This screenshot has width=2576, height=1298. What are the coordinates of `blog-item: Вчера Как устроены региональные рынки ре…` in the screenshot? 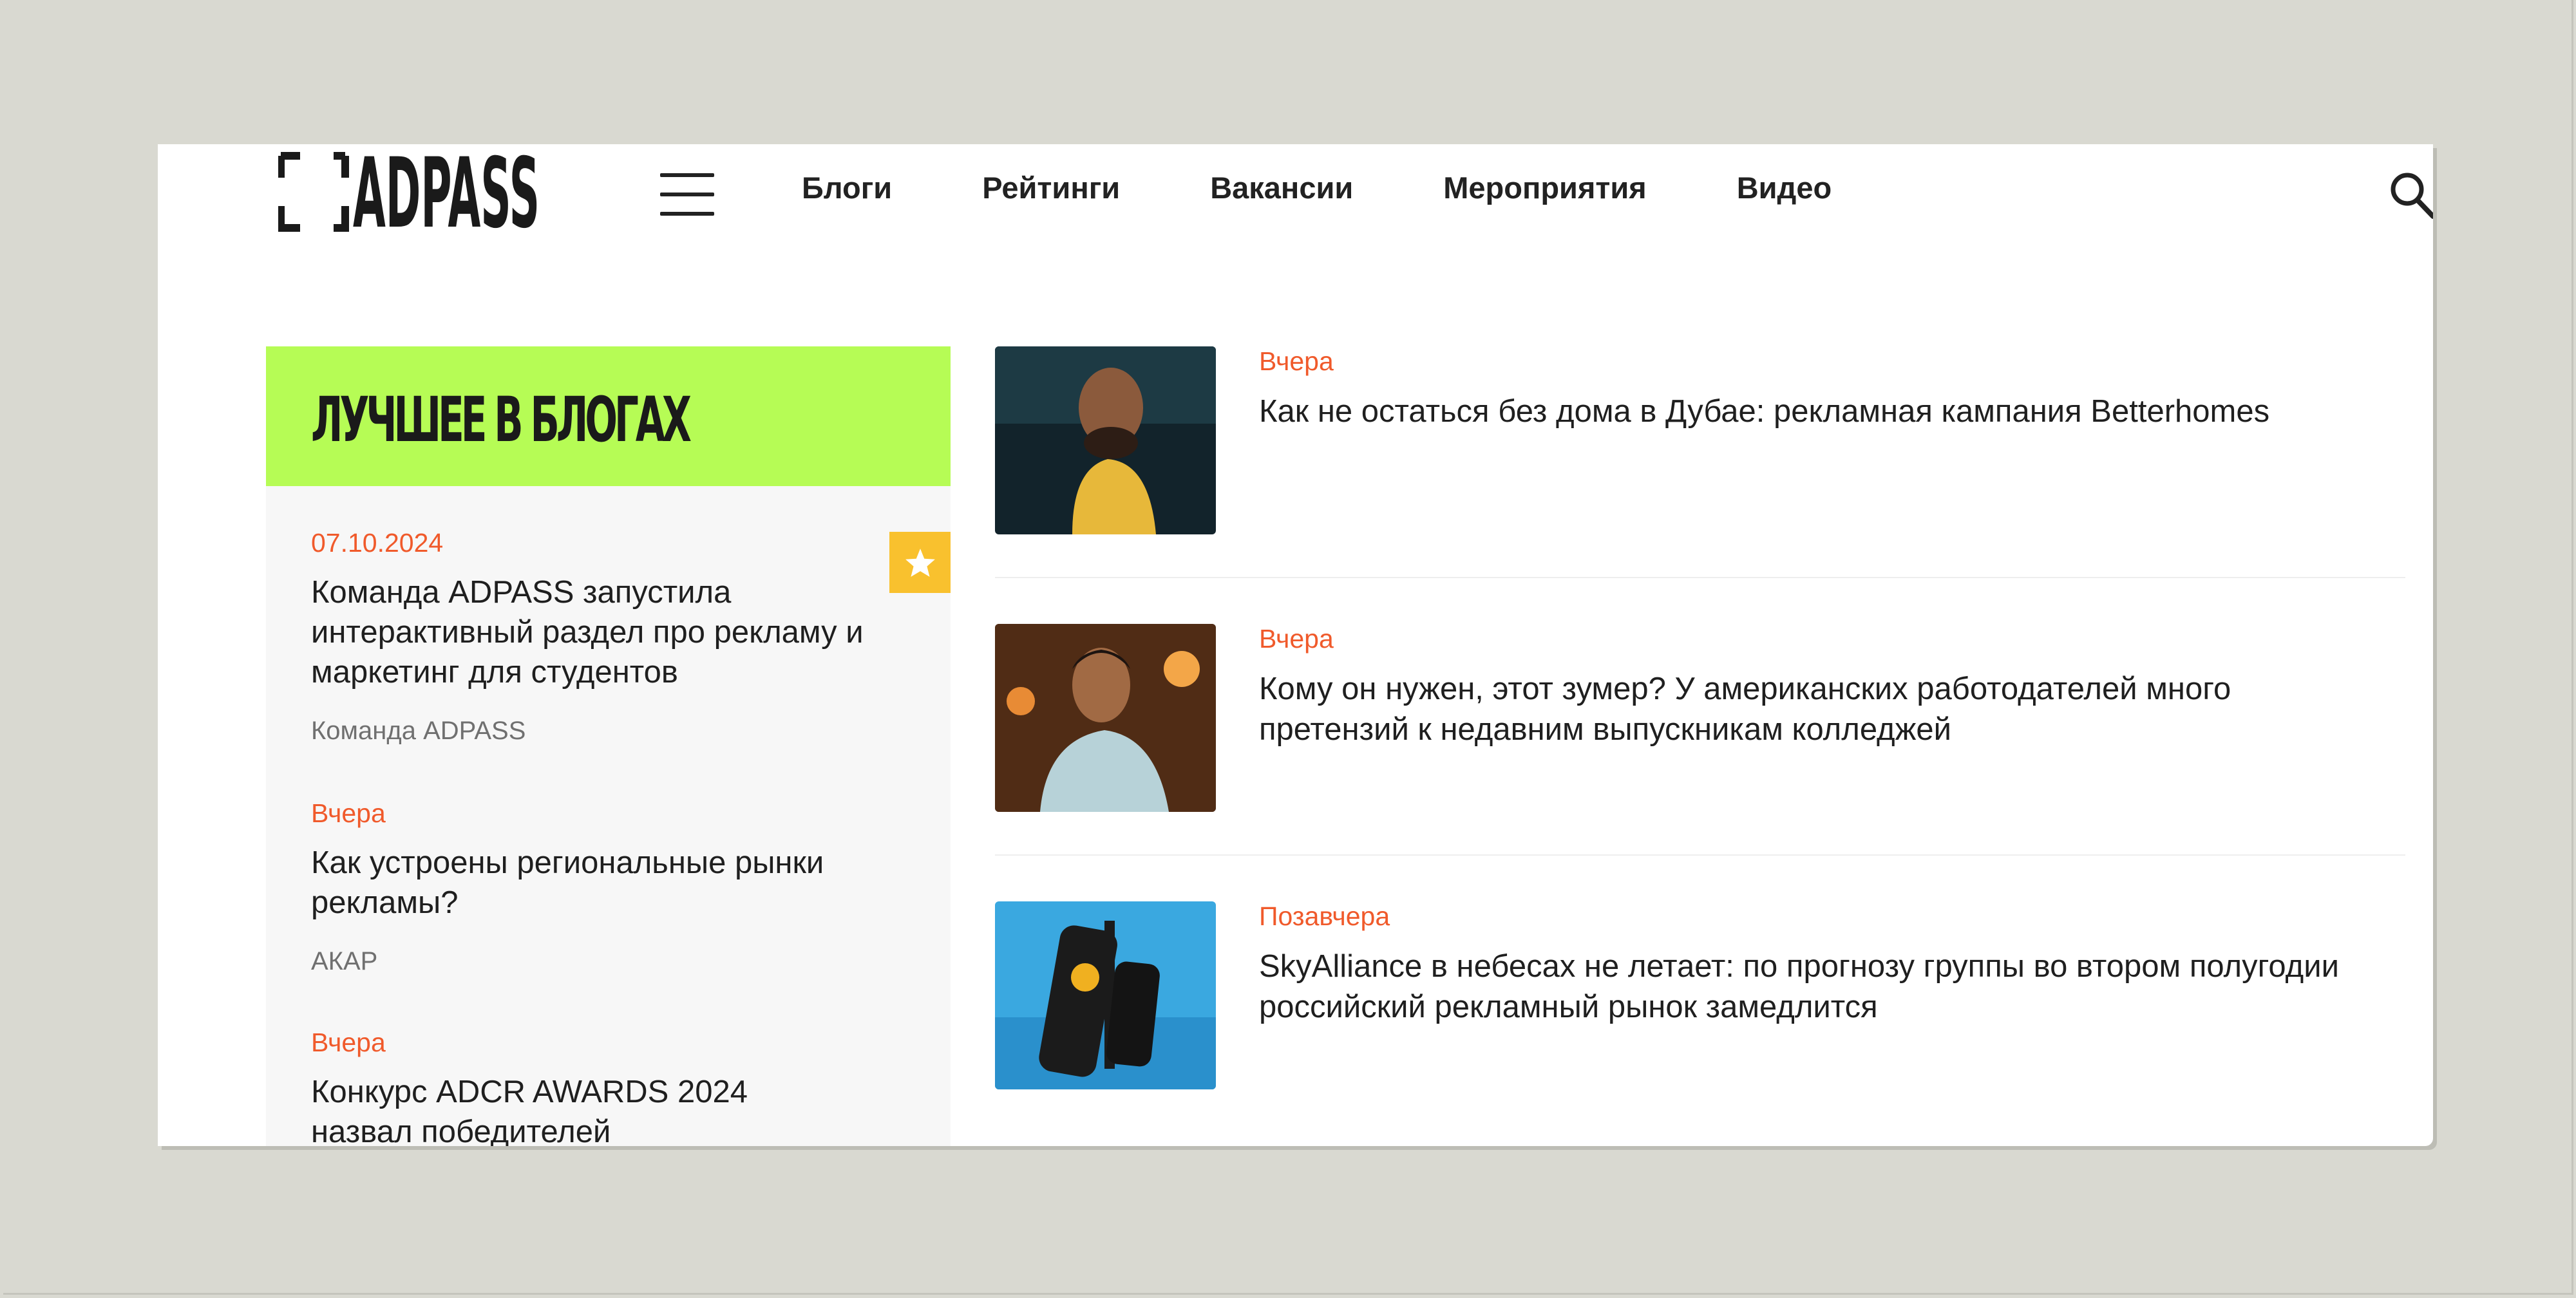 It's located at (601, 887).